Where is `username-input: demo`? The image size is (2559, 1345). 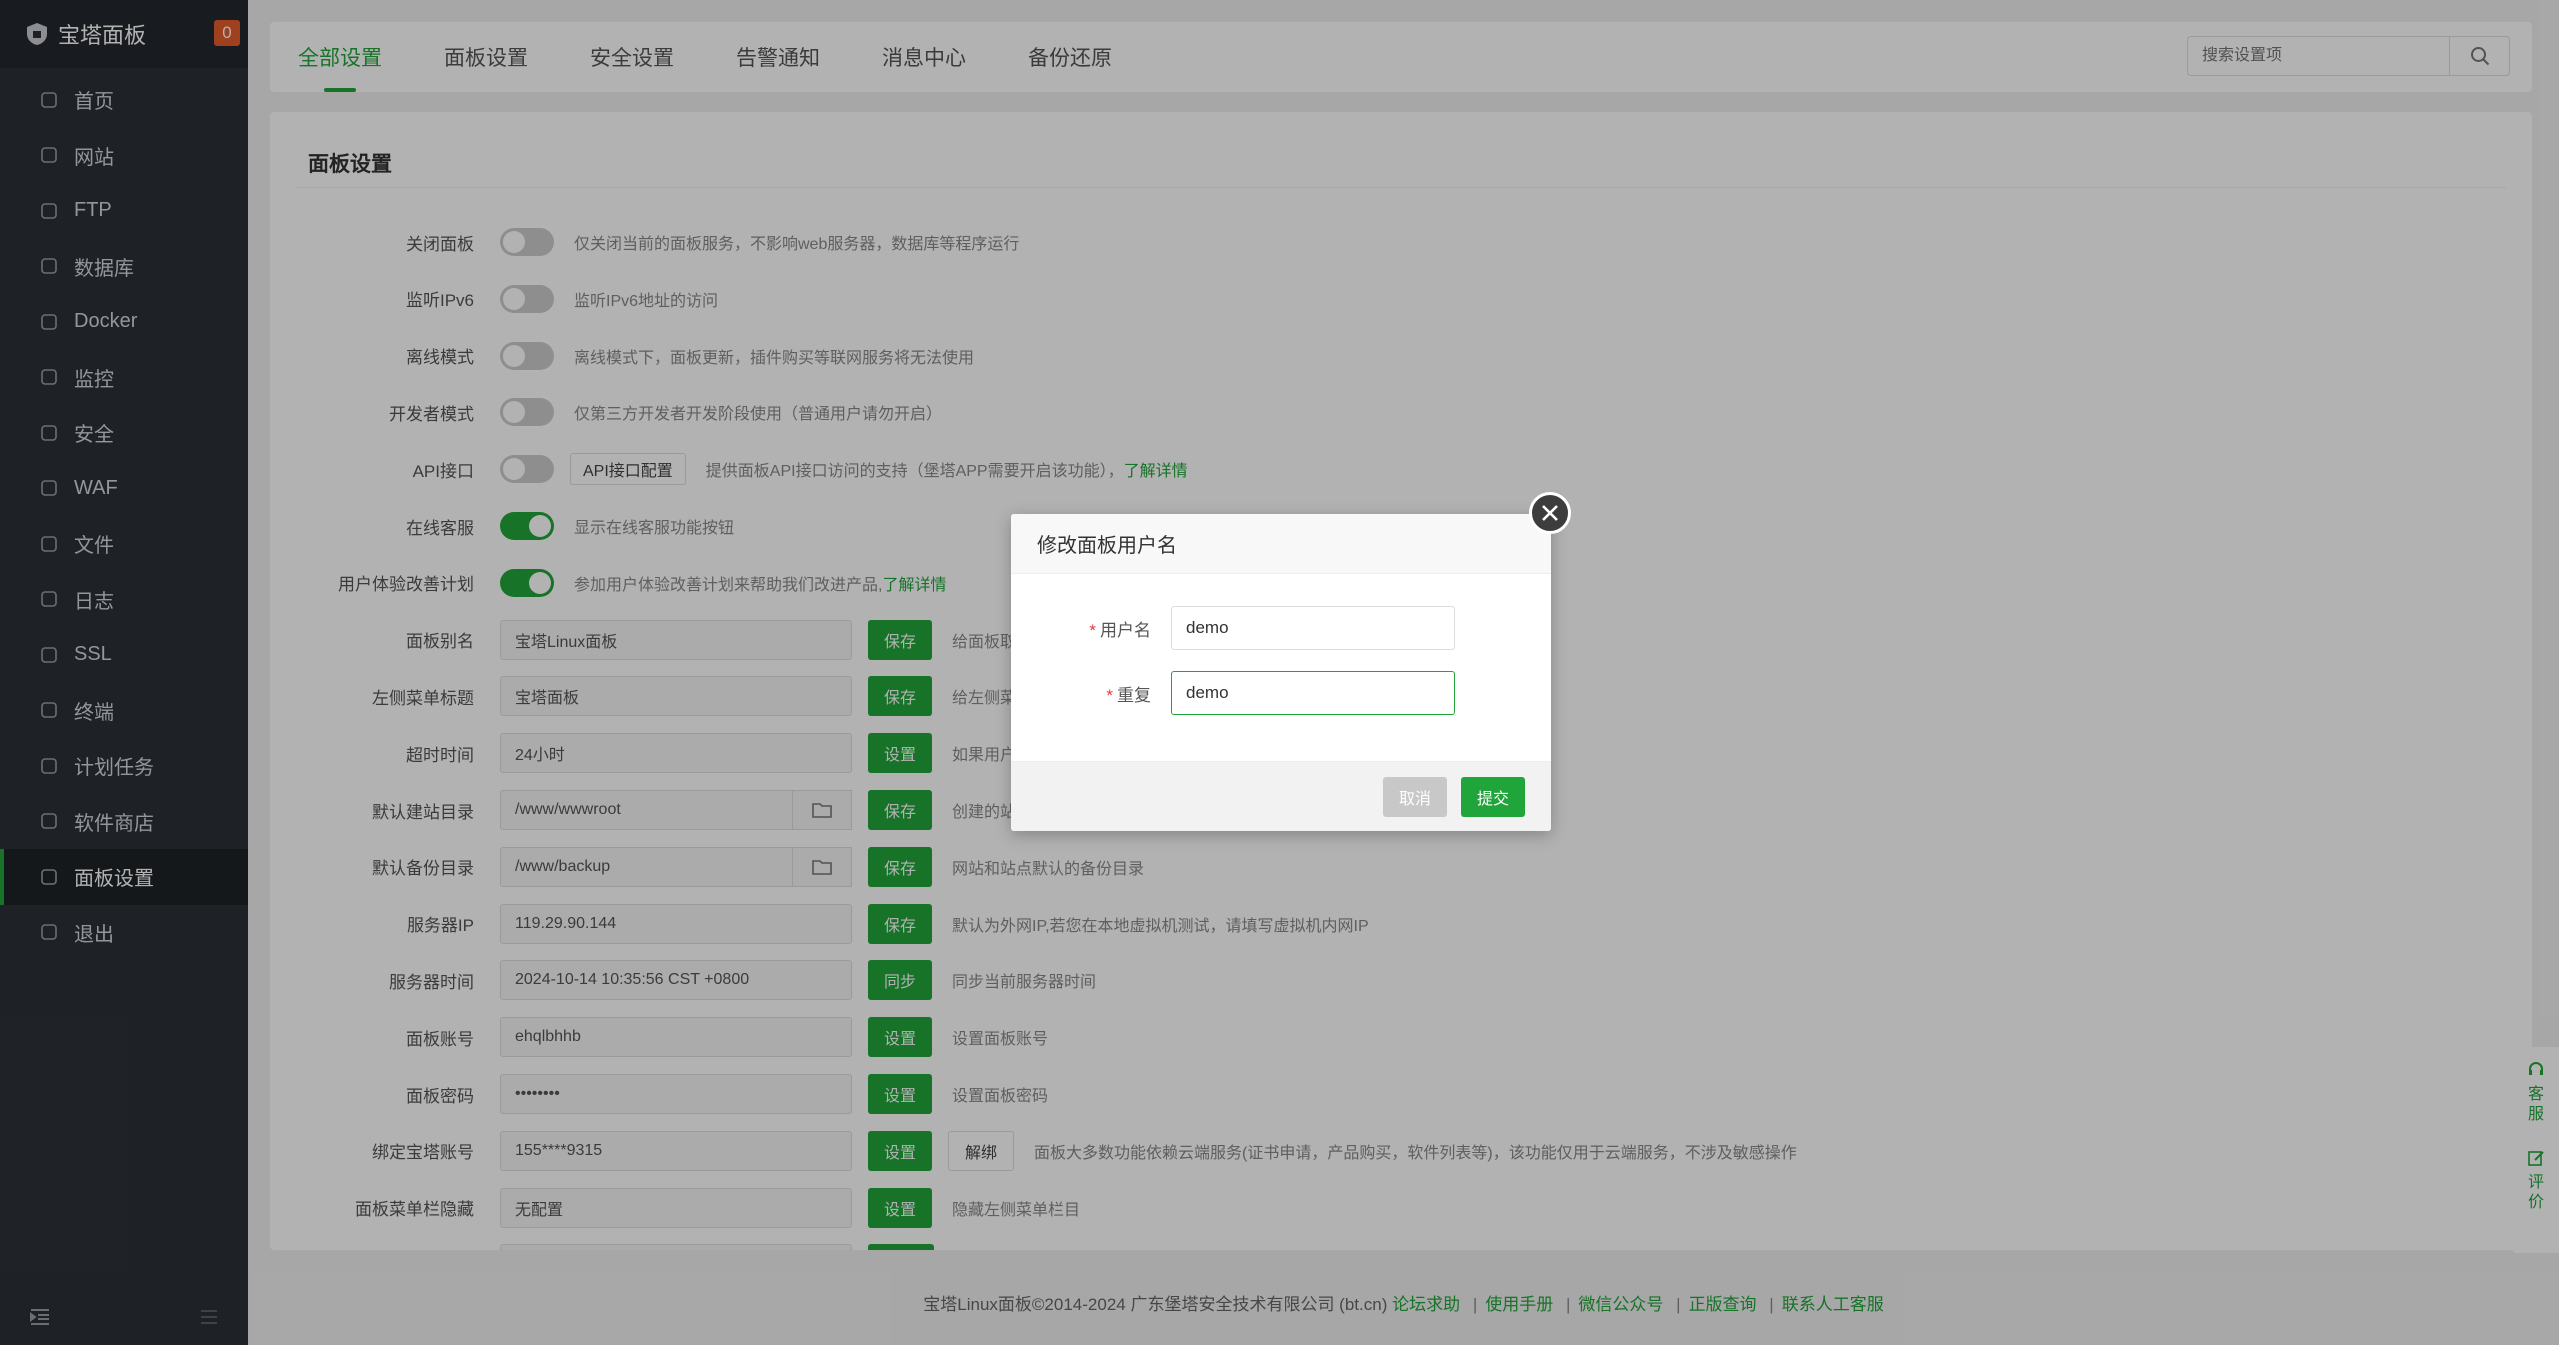
username-input: demo is located at coordinates (1313, 628).